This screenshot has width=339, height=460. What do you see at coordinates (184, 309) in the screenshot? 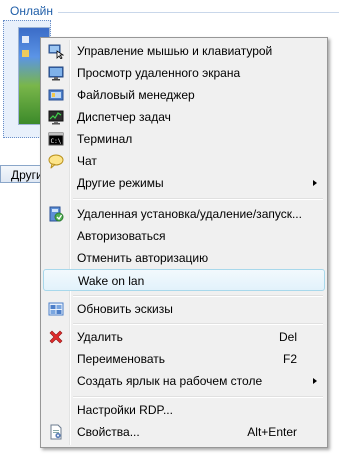
I see `menu-item-refresh-thumbnails: Обновить эскизы` at bounding box center [184, 309].